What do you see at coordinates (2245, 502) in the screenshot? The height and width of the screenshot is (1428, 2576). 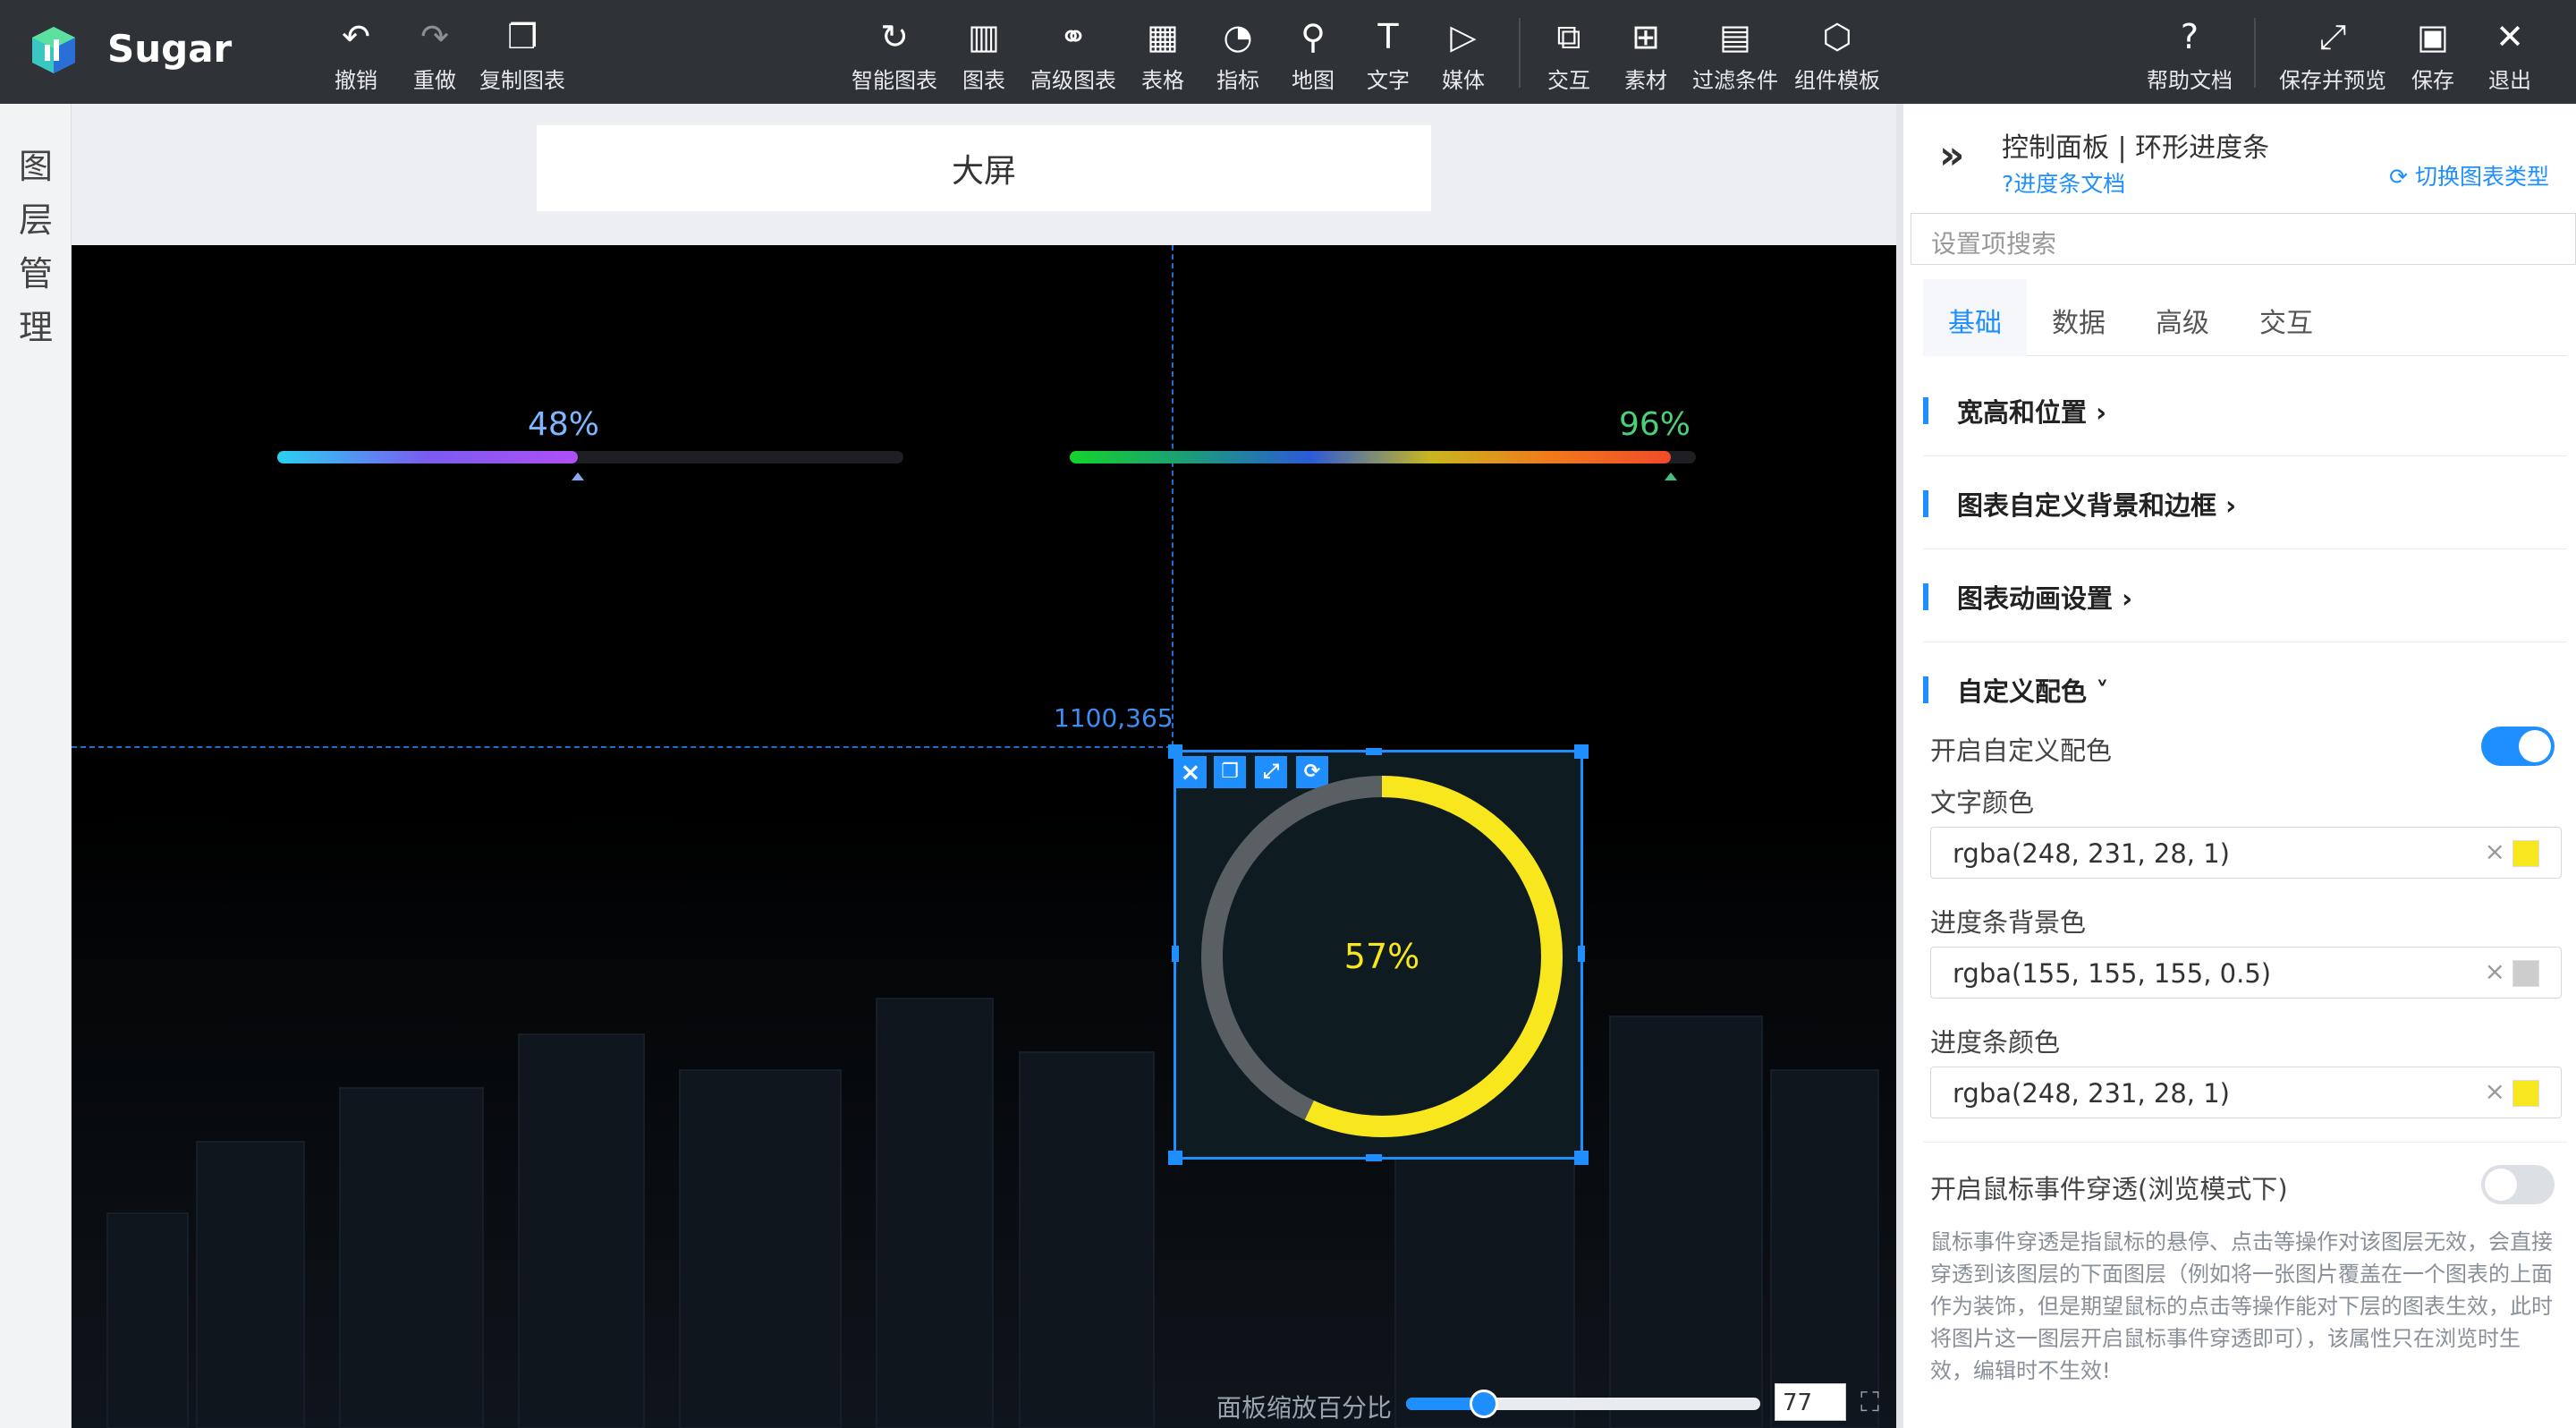 I see `section-background-border: 图表自定义背景和边框 ›` at bounding box center [2245, 502].